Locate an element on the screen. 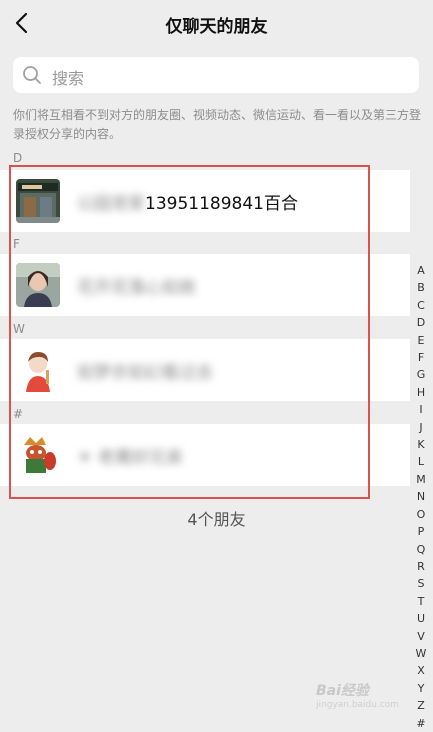 Image resolution: width=433 pixels, height=732 pixels. page-title: 仅聊天的朋友 is located at coordinates (216, 27).